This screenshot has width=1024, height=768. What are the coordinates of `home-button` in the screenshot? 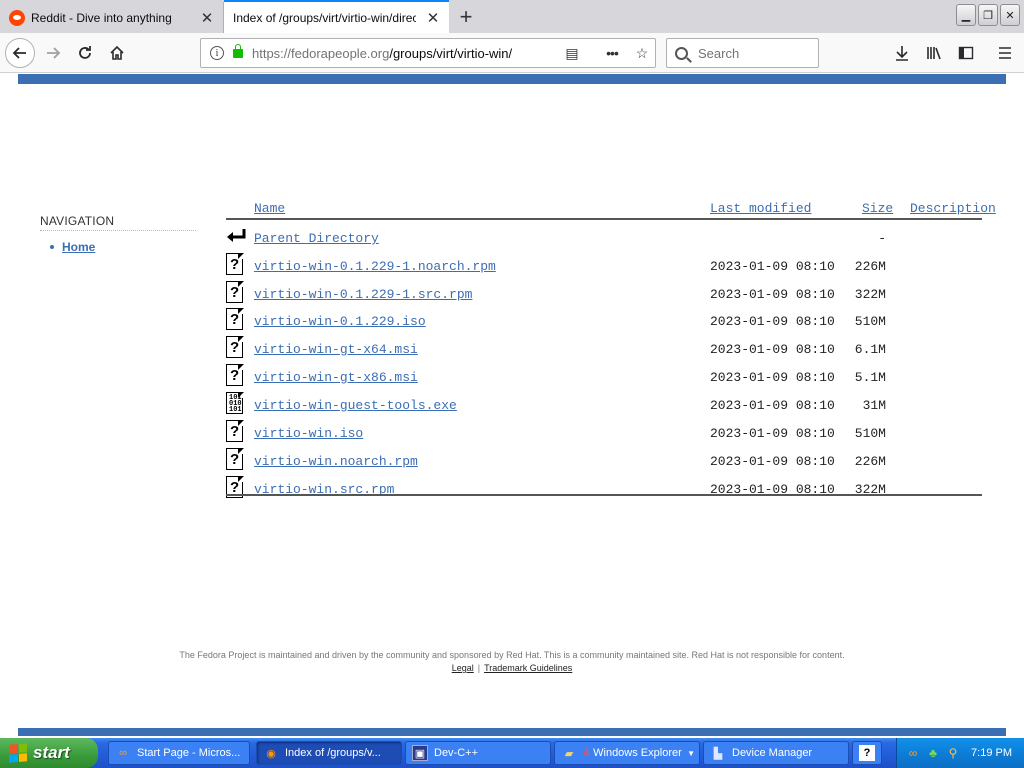 It's located at (117, 53).